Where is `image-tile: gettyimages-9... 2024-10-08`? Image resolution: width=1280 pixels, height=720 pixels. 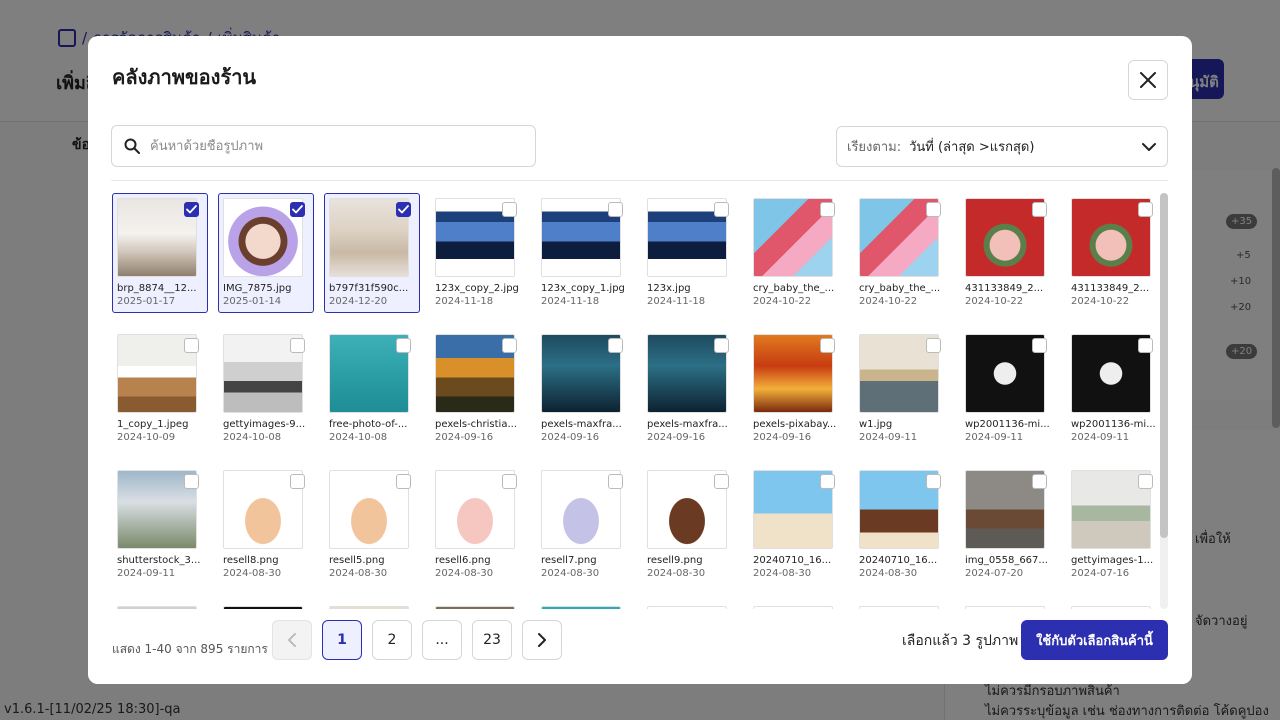
image-tile: gettyimages-9... 2024-10-08 is located at coordinates (266, 389).